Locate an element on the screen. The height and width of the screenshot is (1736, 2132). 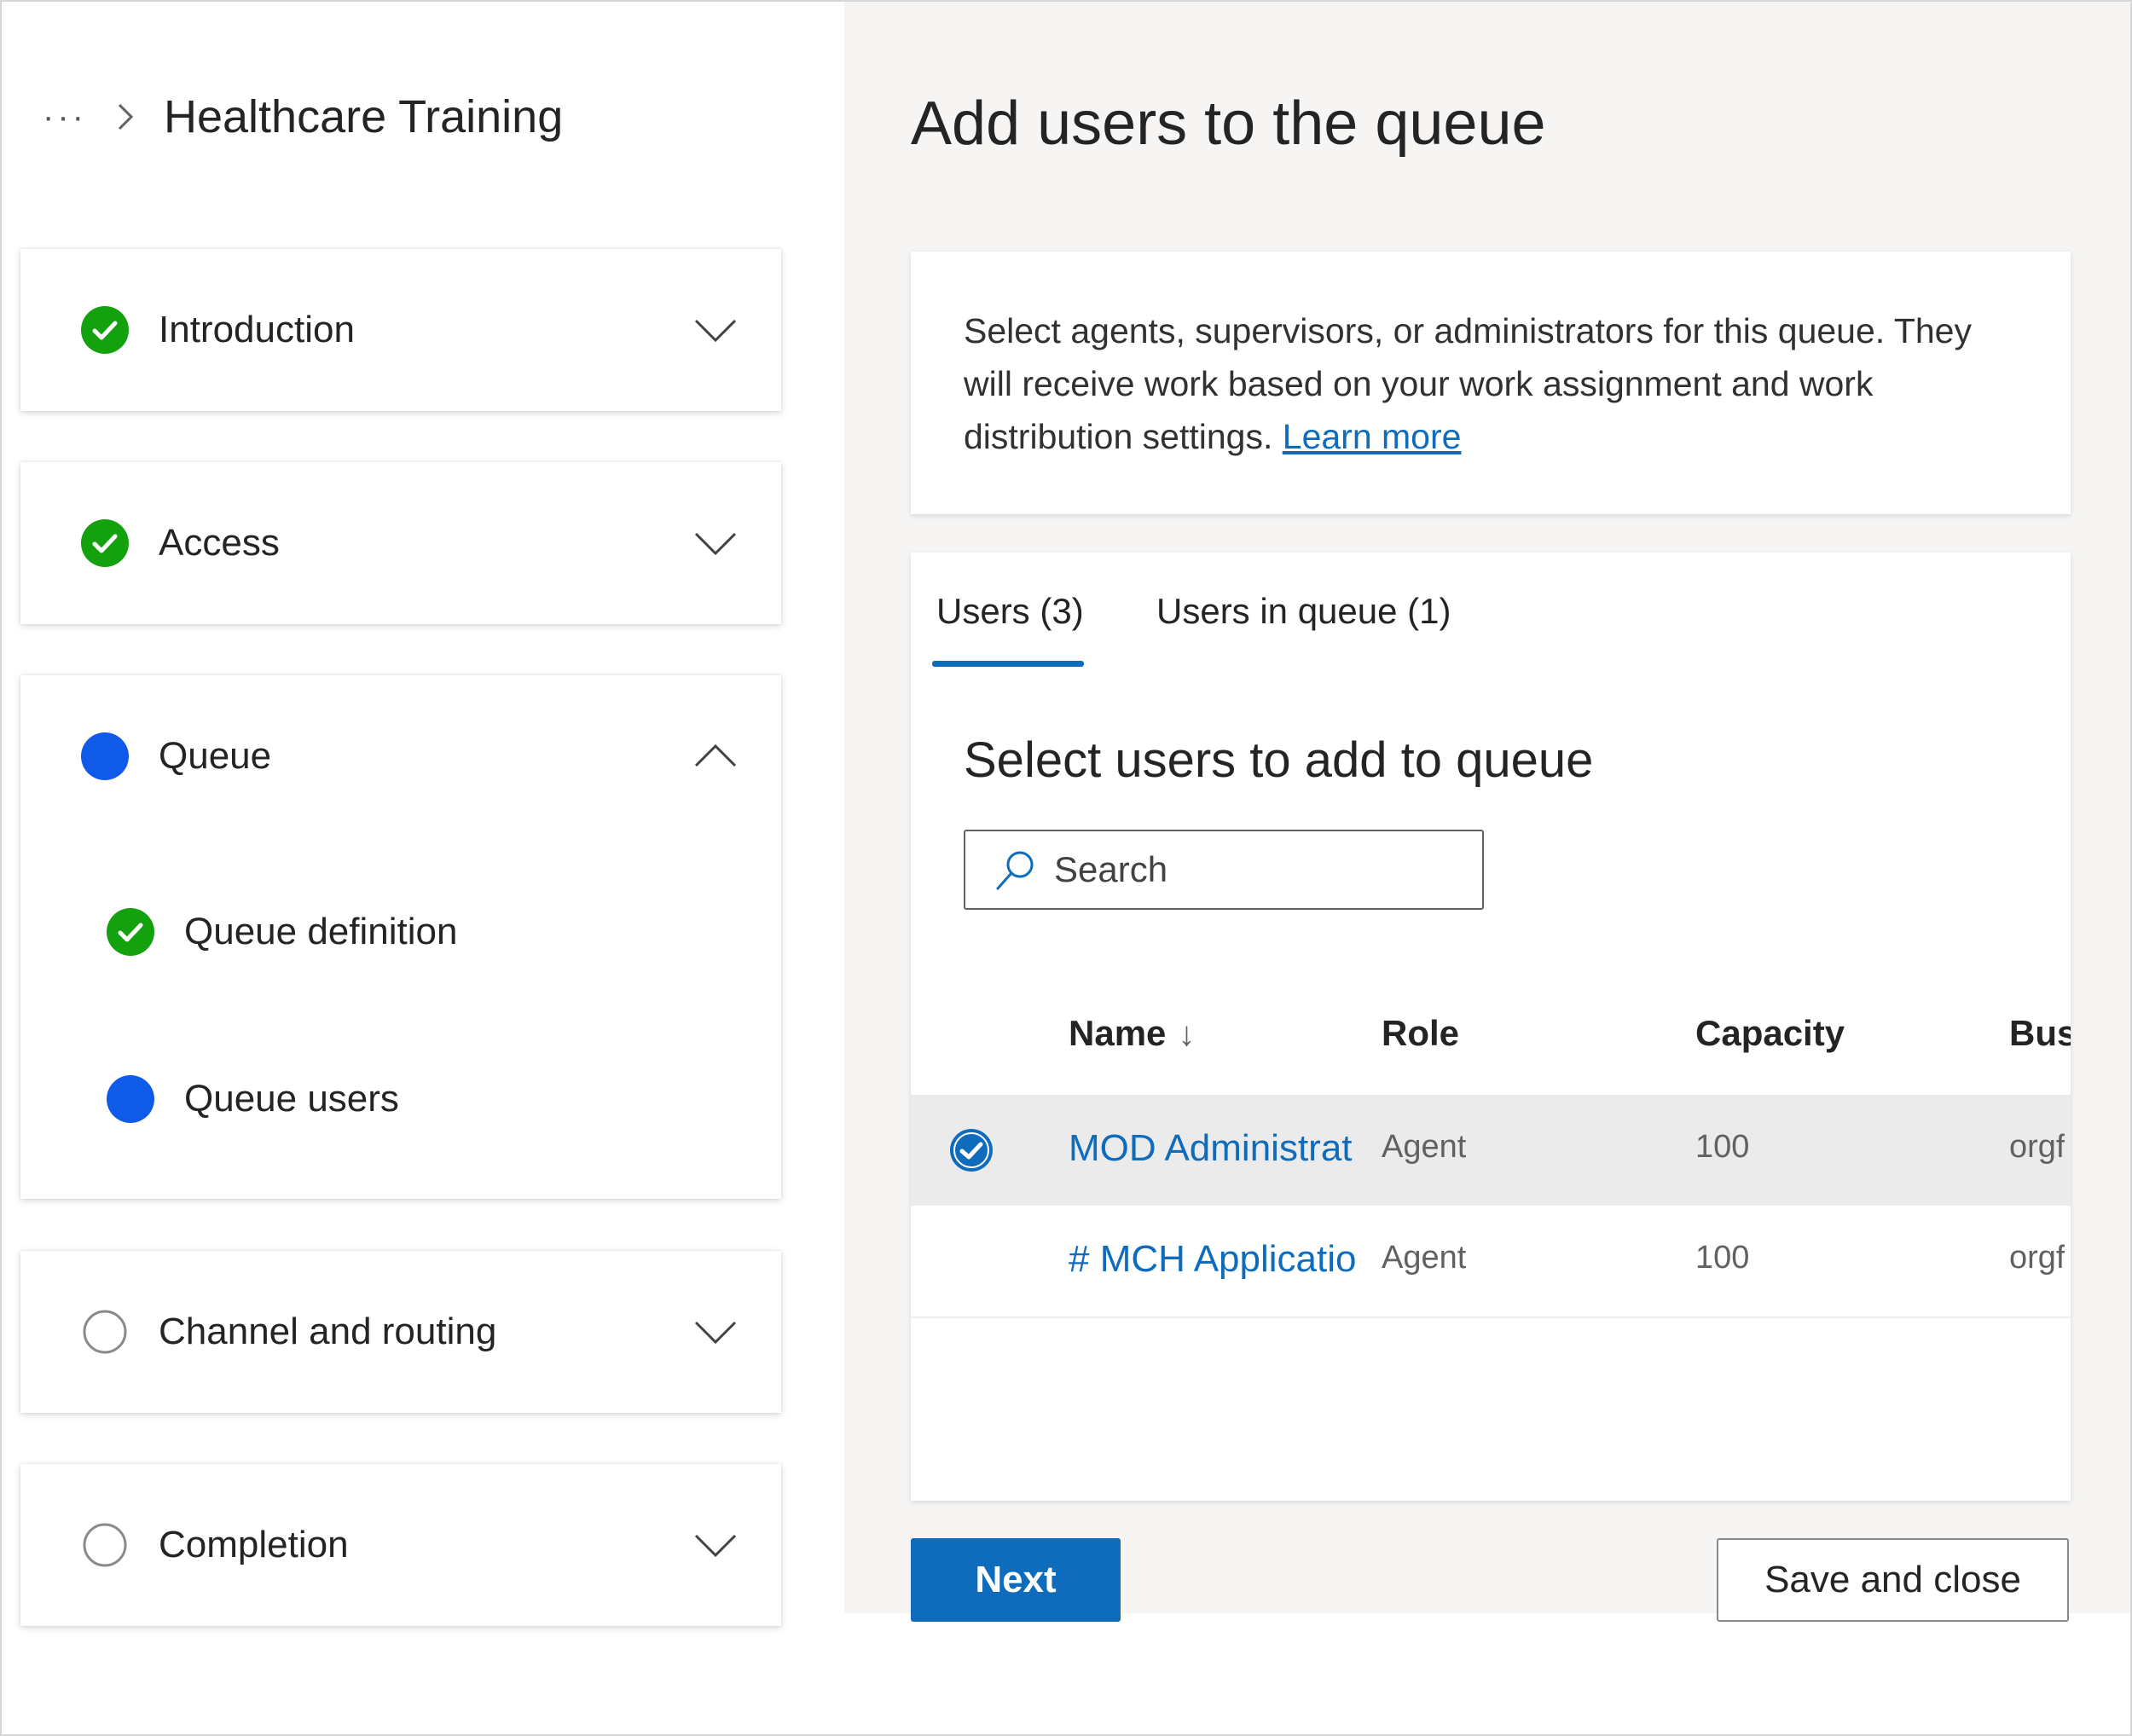
tab-users: Users (3) is located at coordinates (1010, 611).